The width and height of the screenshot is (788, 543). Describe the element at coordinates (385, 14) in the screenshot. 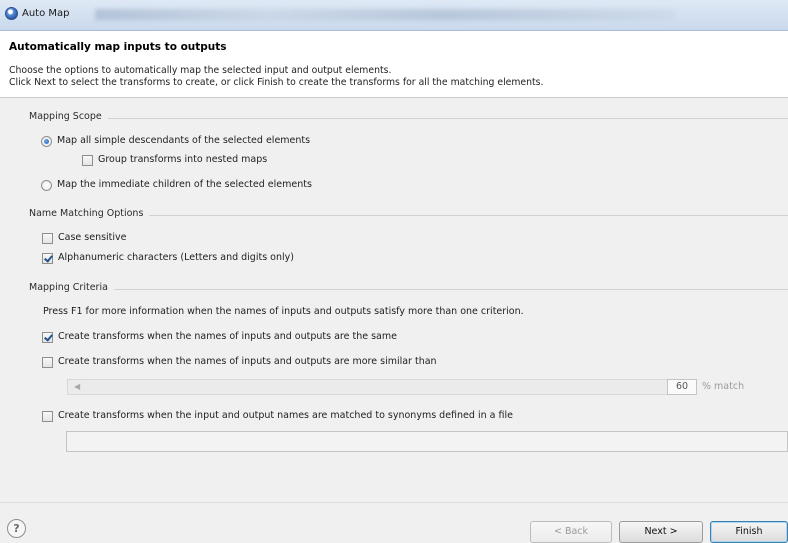

I see `blurred-title-region` at that location.